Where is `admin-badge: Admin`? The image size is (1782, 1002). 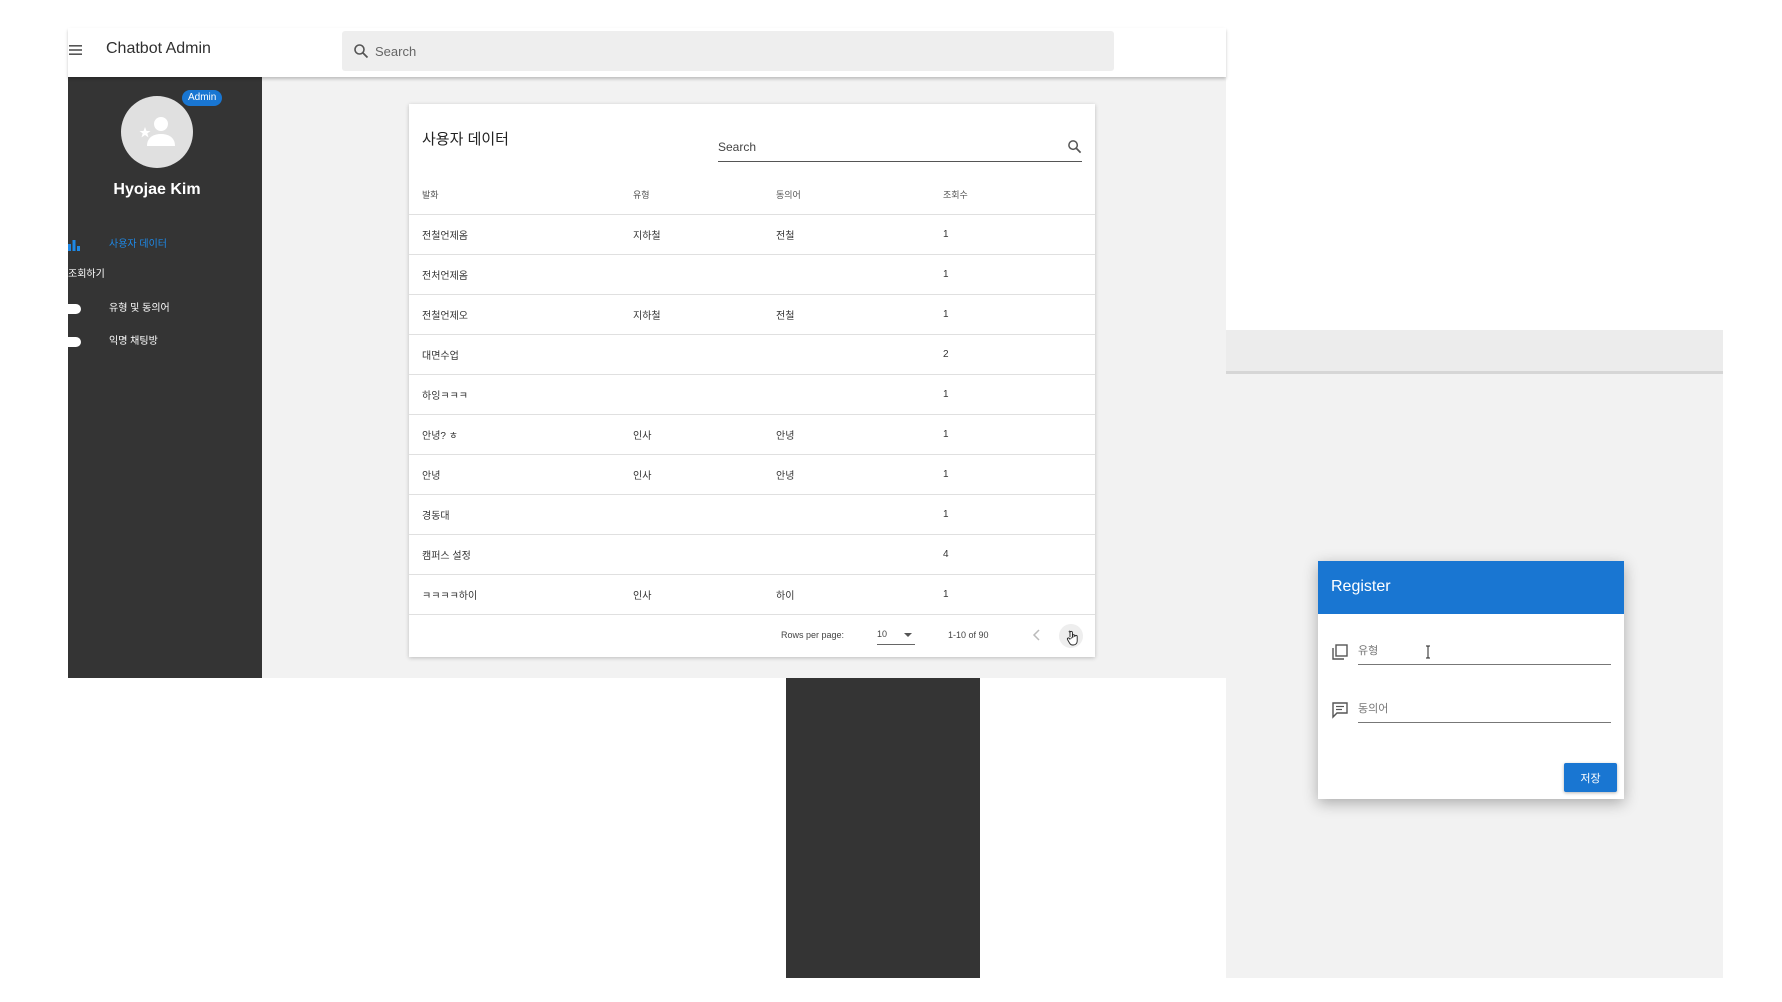 admin-badge: Admin is located at coordinates (202, 98).